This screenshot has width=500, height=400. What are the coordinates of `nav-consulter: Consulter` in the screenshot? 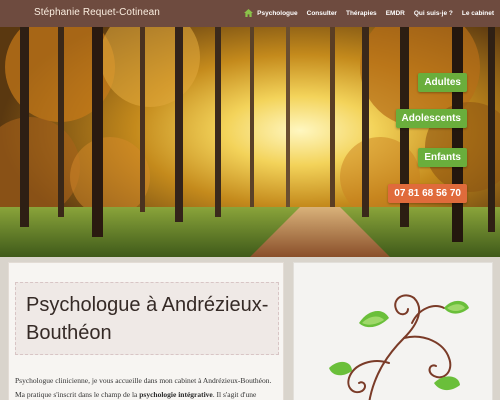 It's located at (322, 13).